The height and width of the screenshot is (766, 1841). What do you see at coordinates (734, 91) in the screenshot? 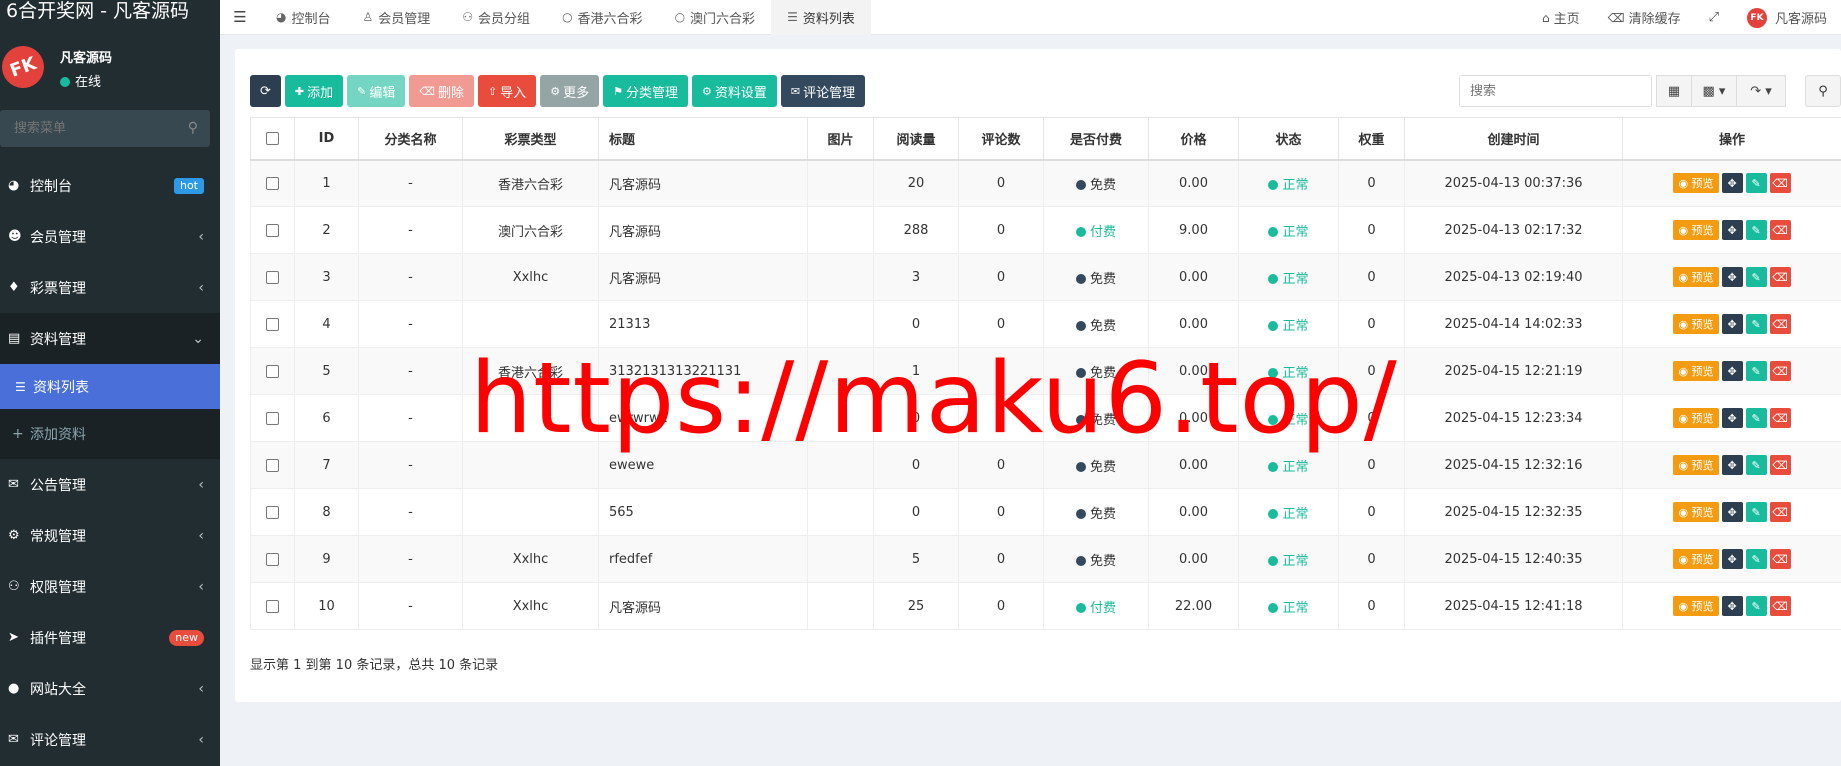
I see `settings-button: ⚙ 资料设置` at bounding box center [734, 91].